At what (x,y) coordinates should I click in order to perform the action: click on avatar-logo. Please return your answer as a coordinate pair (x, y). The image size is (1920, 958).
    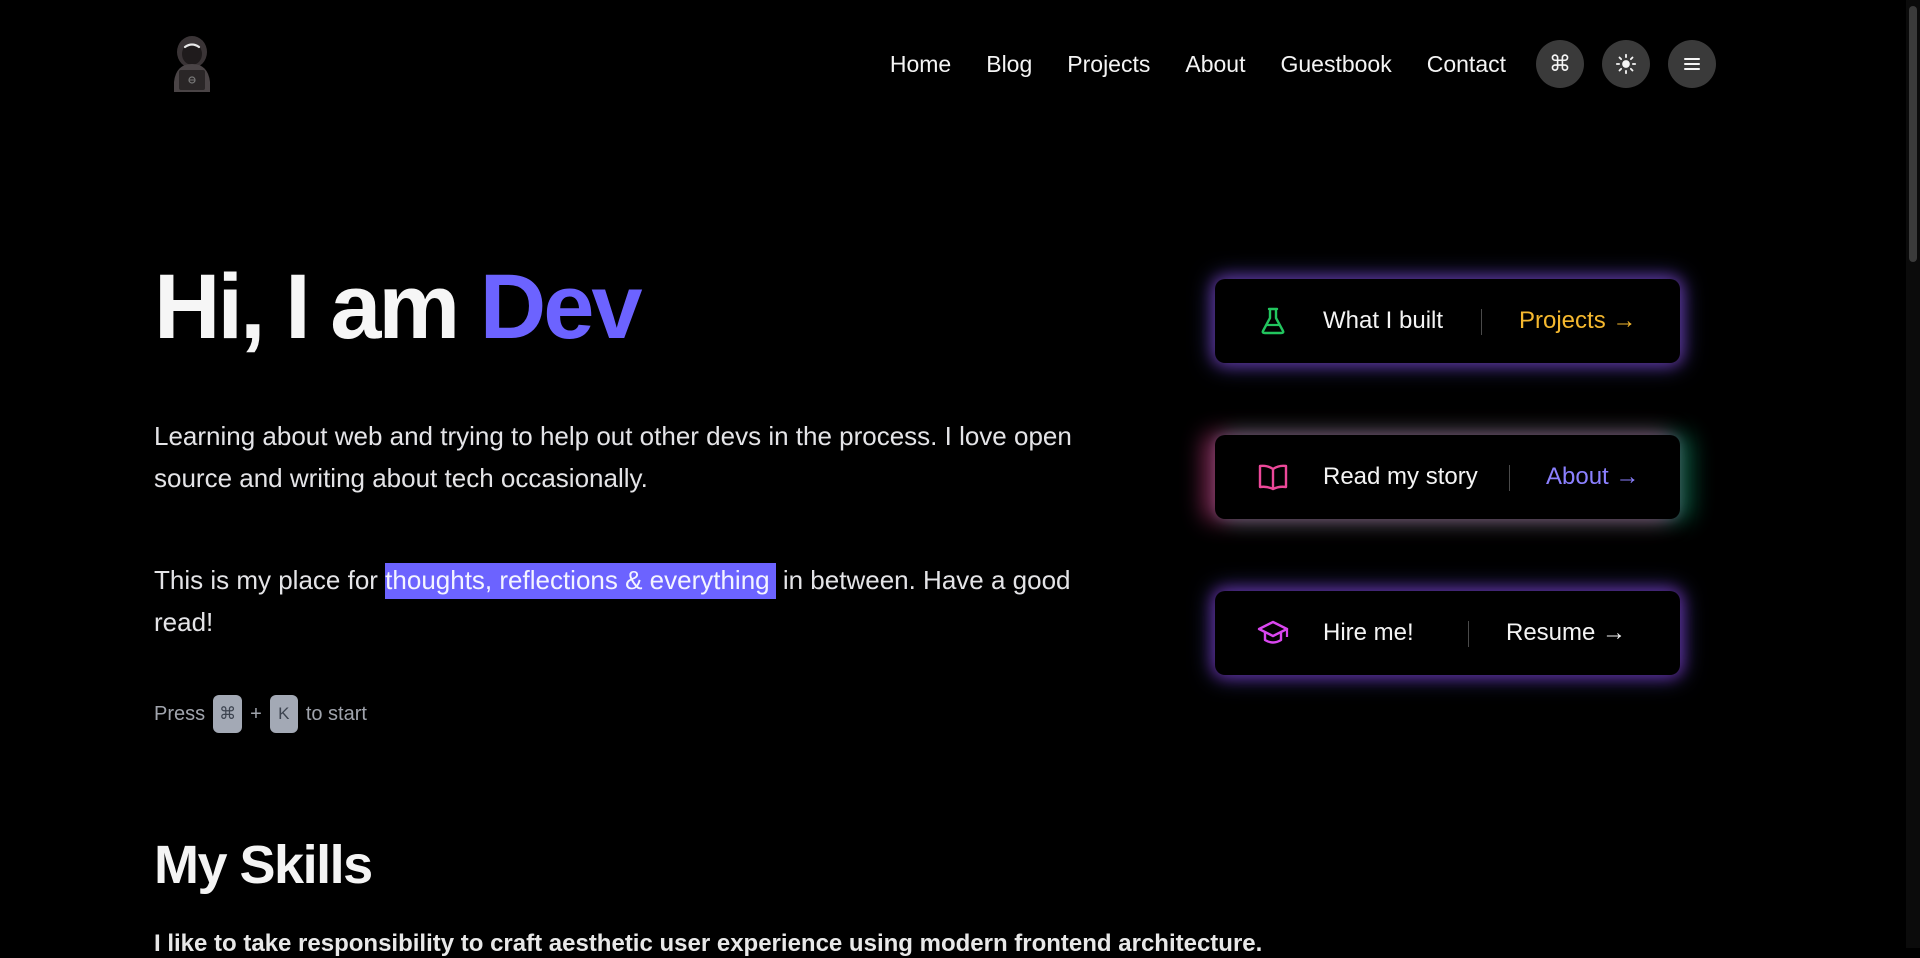
    Looking at the image, I should click on (192, 62).